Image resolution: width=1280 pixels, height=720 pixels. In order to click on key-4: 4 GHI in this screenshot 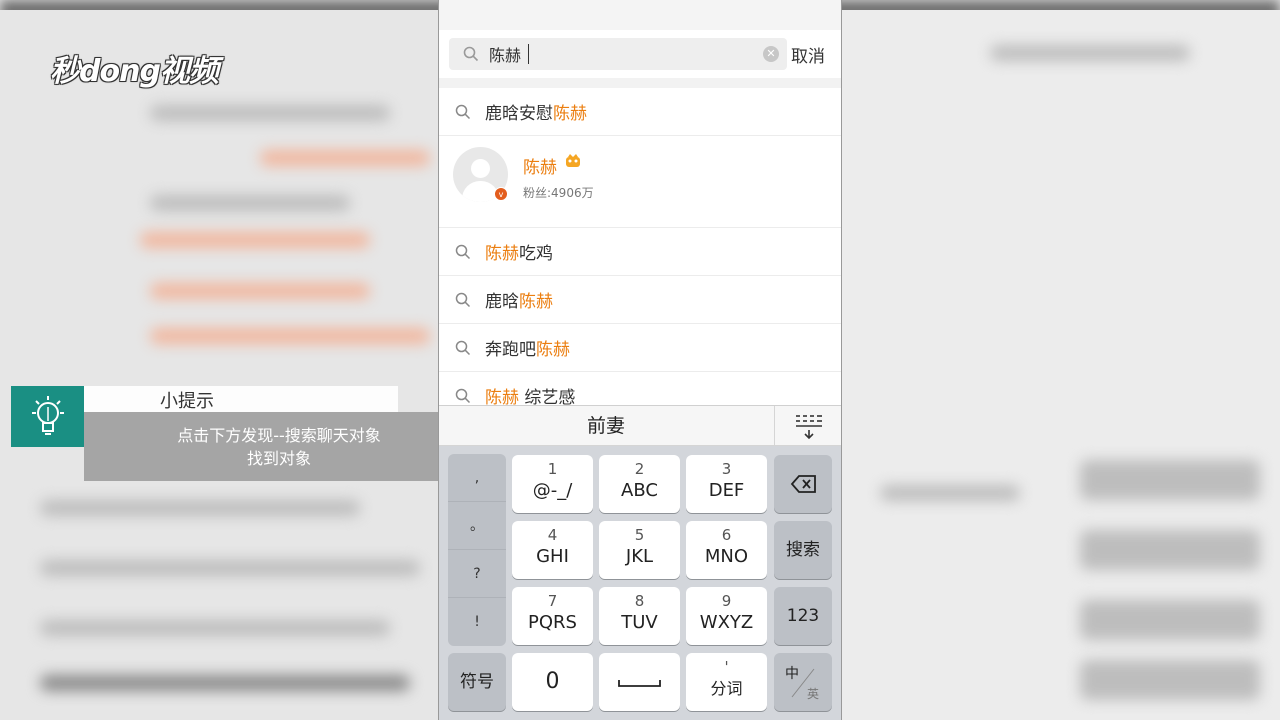, I will do `click(552, 550)`.